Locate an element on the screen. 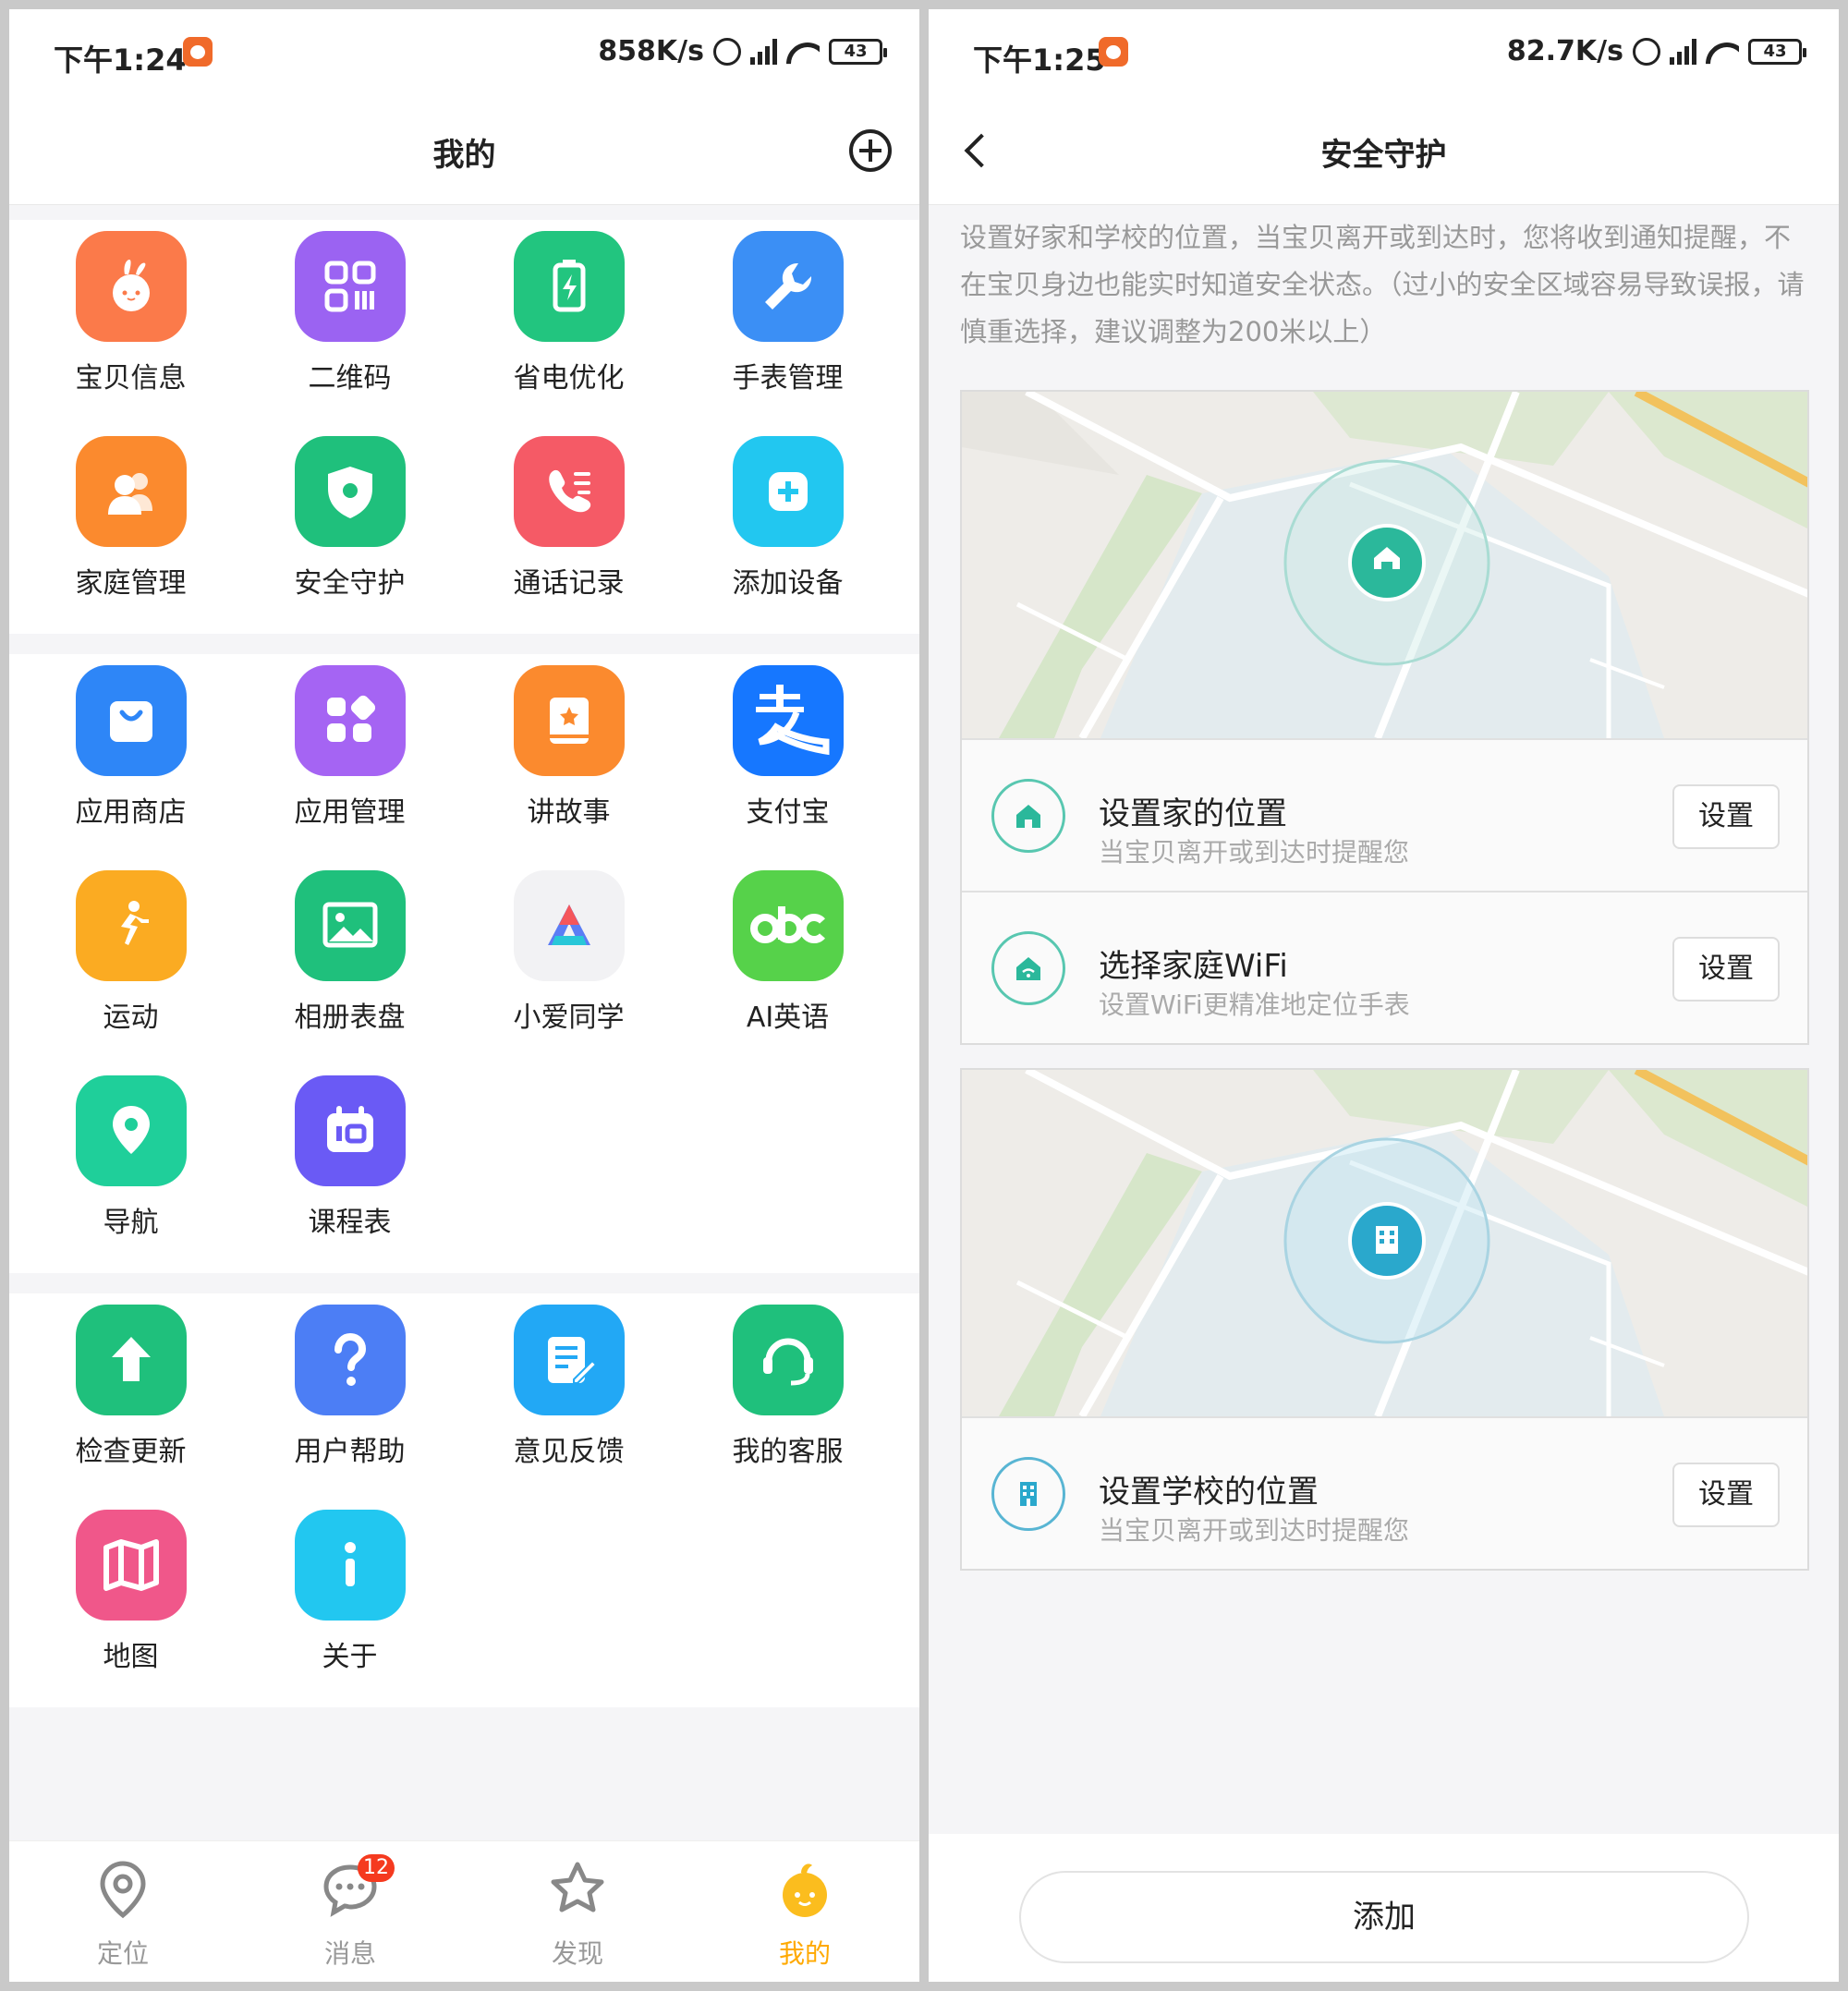 This screenshot has height=1991, width=1848. add-bar: 添加 is located at coordinates (1384, 1908).